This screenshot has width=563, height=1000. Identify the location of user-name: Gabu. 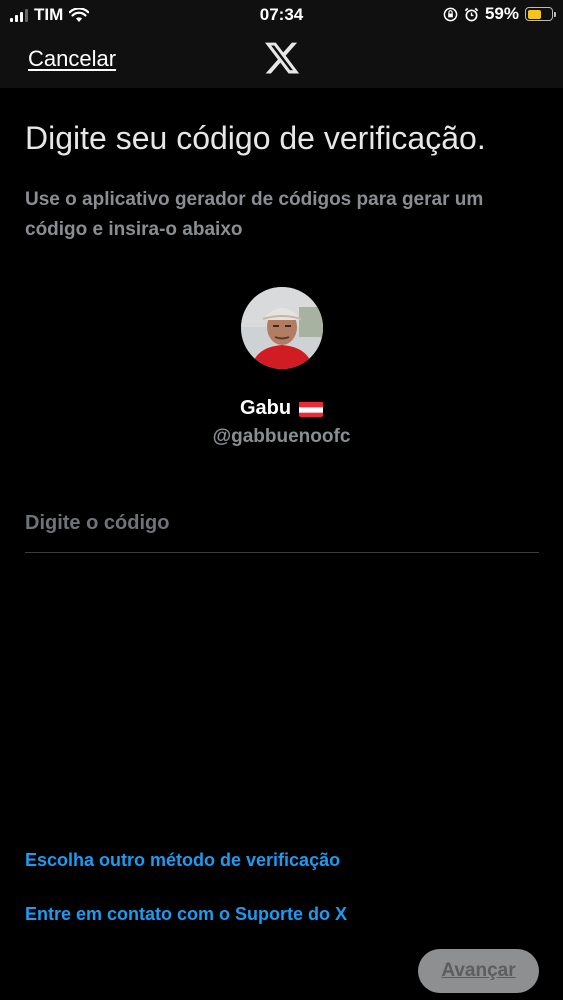
(265, 408).